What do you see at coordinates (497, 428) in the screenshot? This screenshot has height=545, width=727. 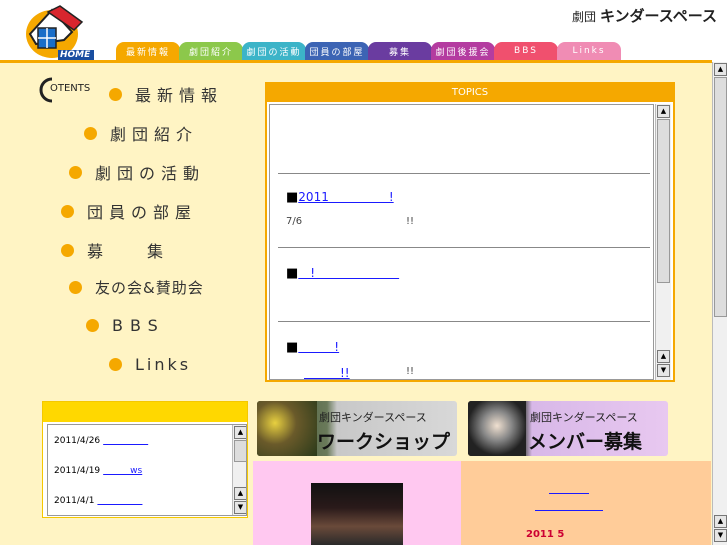 I see `member-photo` at bounding box center [497, 428].